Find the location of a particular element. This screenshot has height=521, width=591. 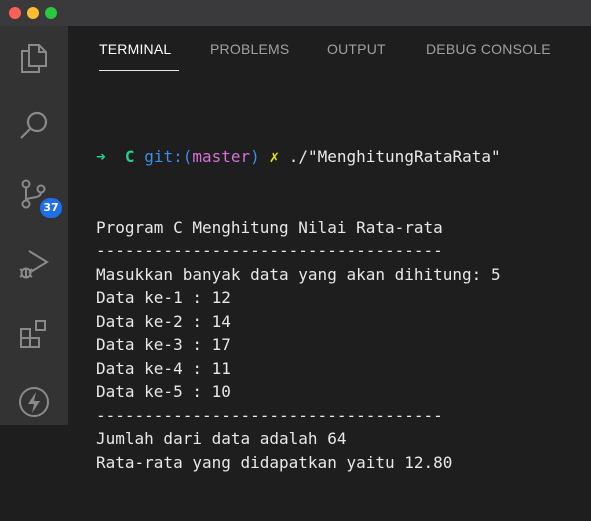

tab-terminal: TERMINAL is located at coordinates (135, 49).